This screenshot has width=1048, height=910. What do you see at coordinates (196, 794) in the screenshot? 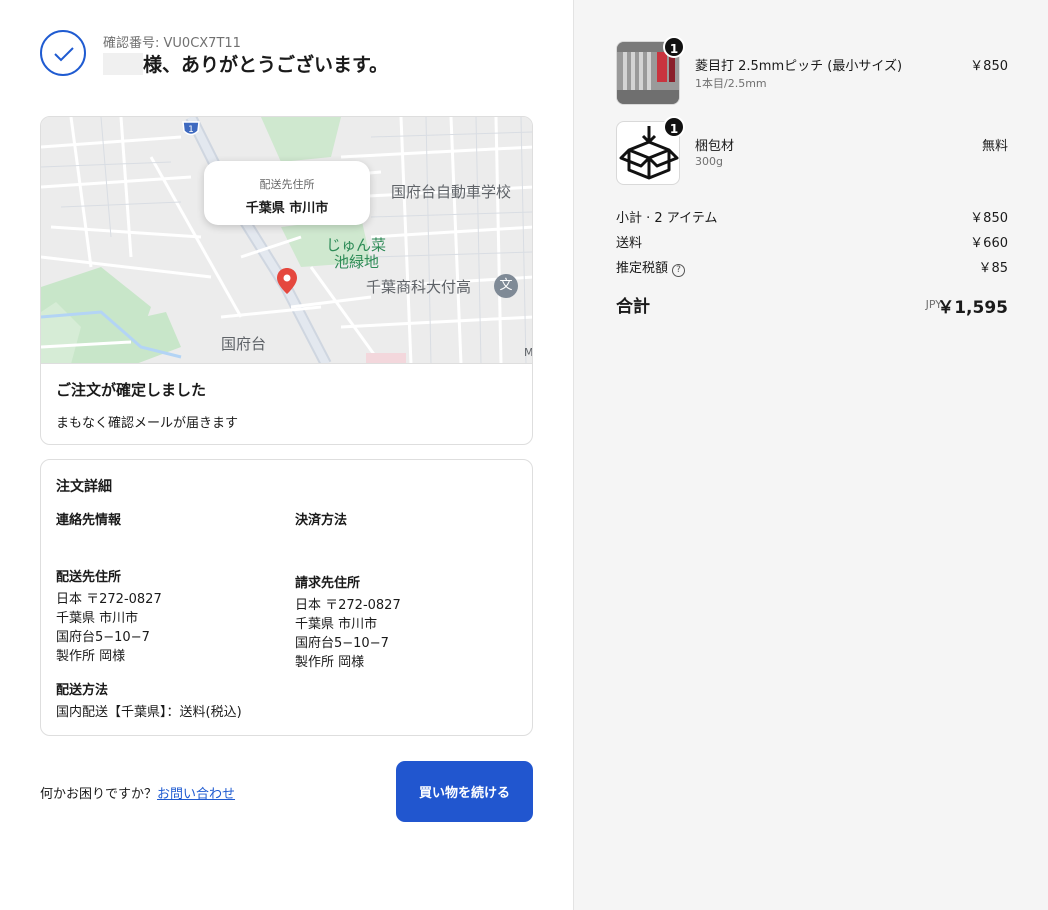
I see `contact-link: お問い合わせ` at bounding box center [196, 794].